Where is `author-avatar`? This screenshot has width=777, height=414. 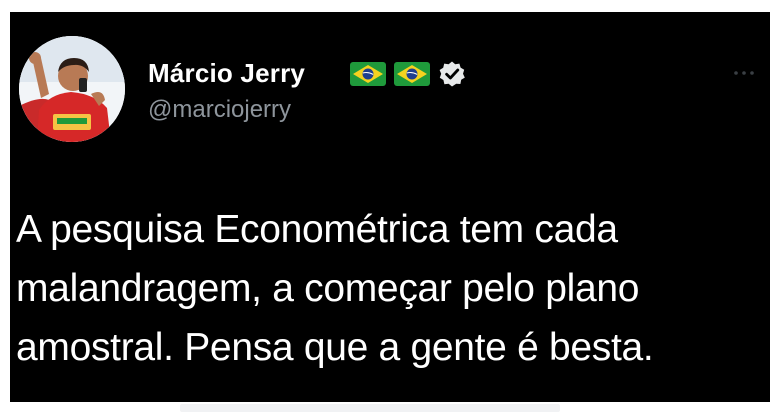 author-avatar is located at coordinates (72, 89).